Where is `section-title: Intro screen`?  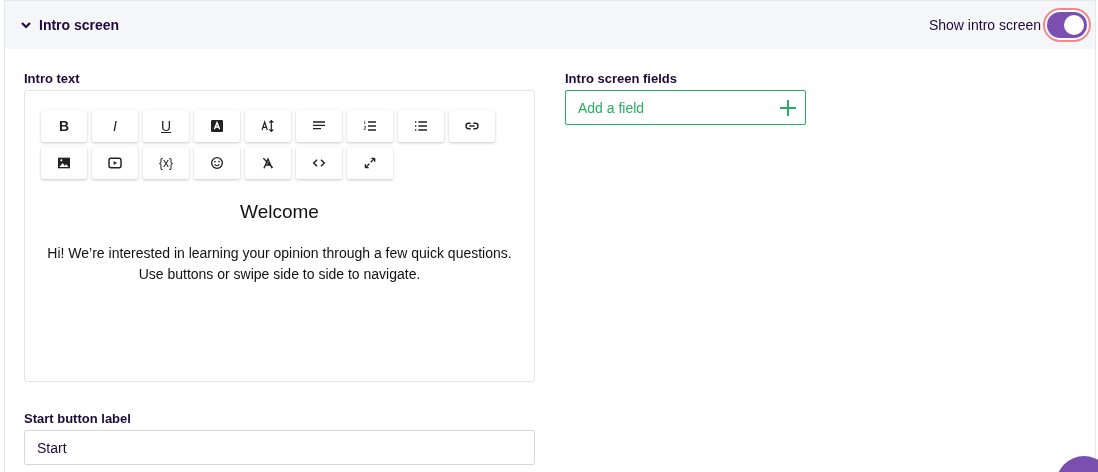
section-title: Intro screen is located at coordinates (80, 25).